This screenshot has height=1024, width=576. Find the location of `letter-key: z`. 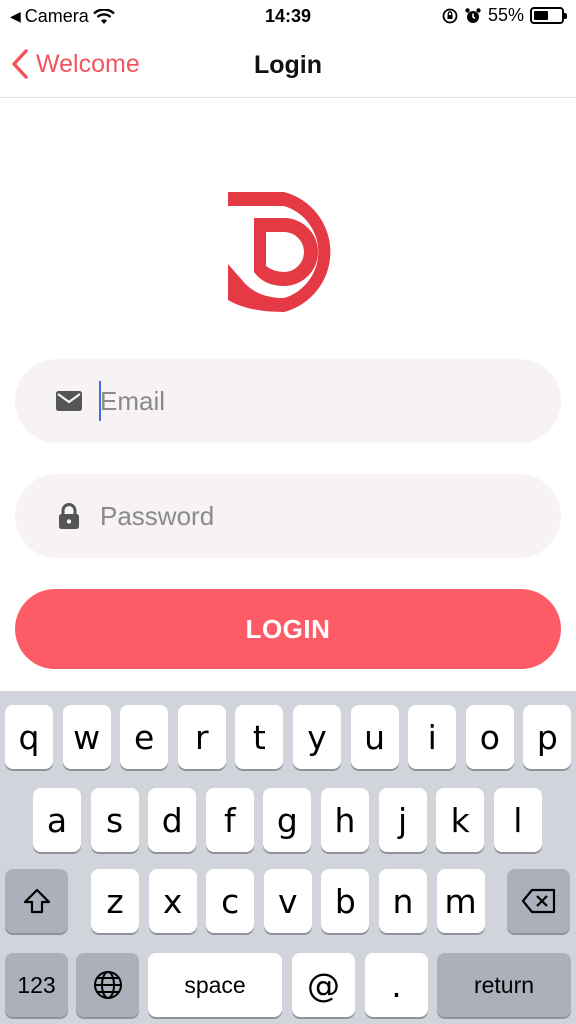

letter-key: z is located at coordinates (115, 901).